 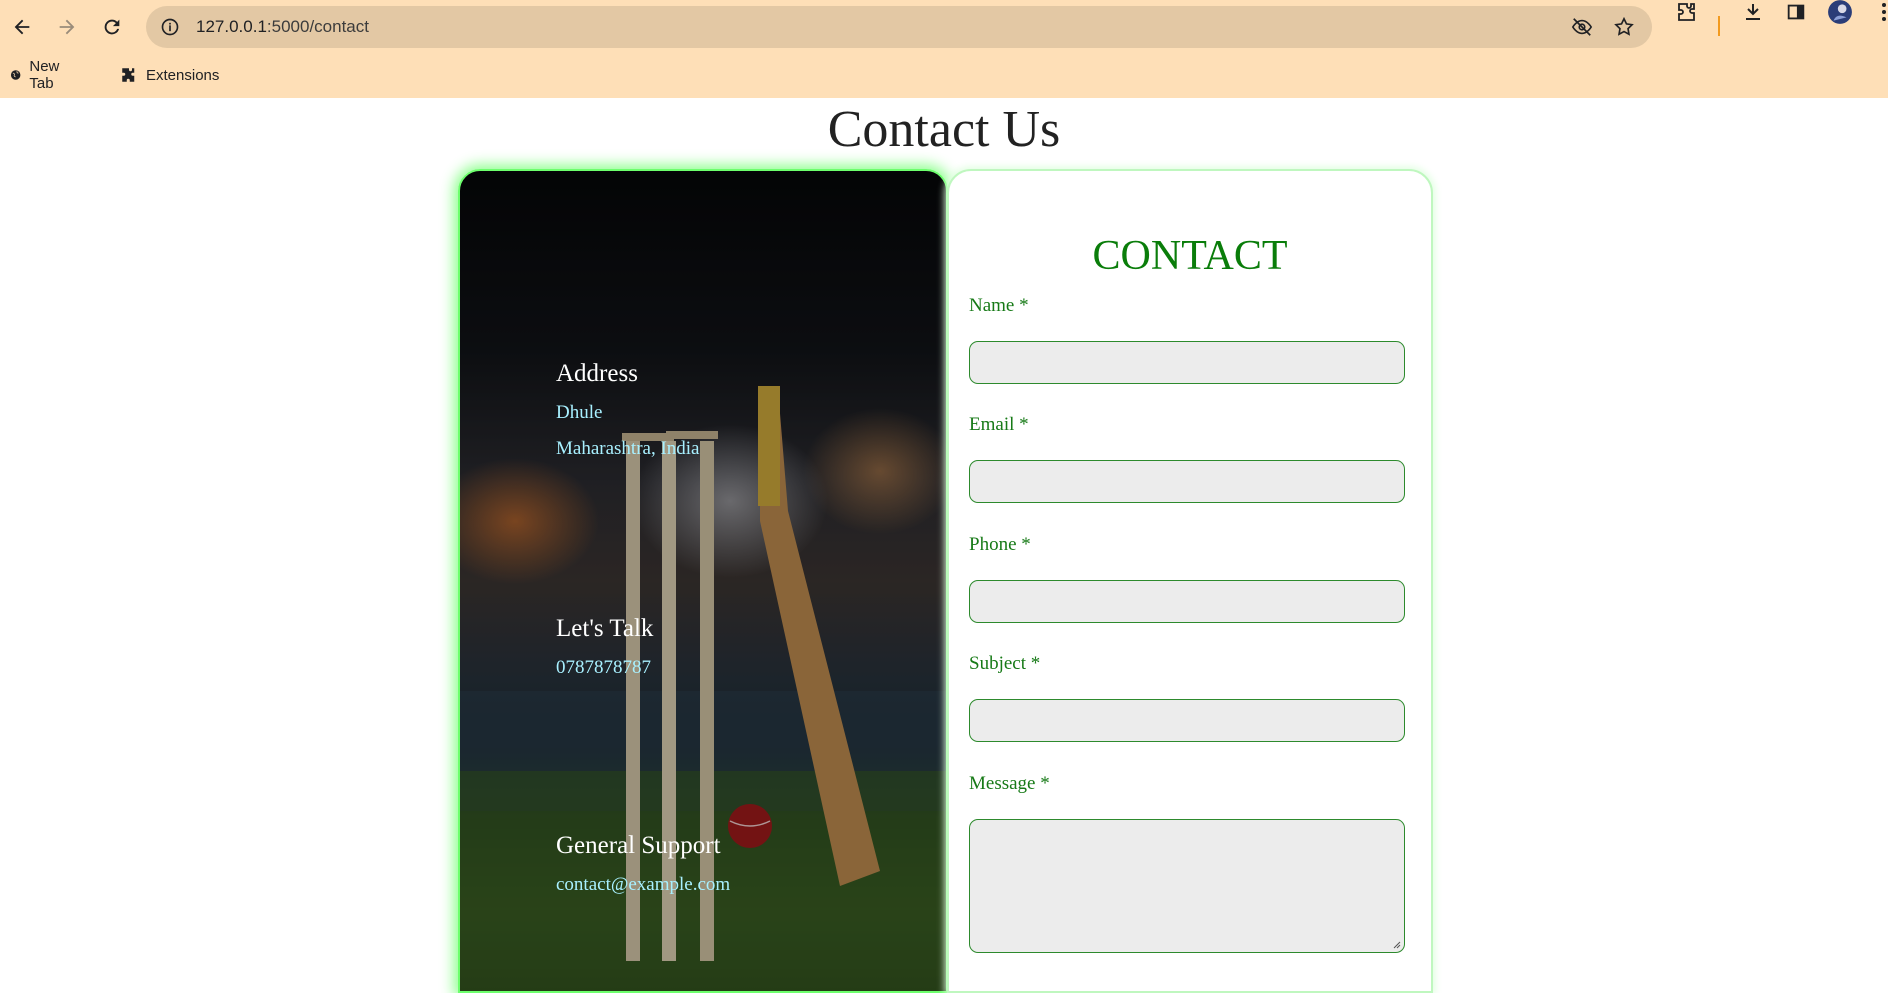 What do you see at coordinates (1686, 13) in the screenshot?
I see `extensions-icon` at bounding box center [1686, 13].